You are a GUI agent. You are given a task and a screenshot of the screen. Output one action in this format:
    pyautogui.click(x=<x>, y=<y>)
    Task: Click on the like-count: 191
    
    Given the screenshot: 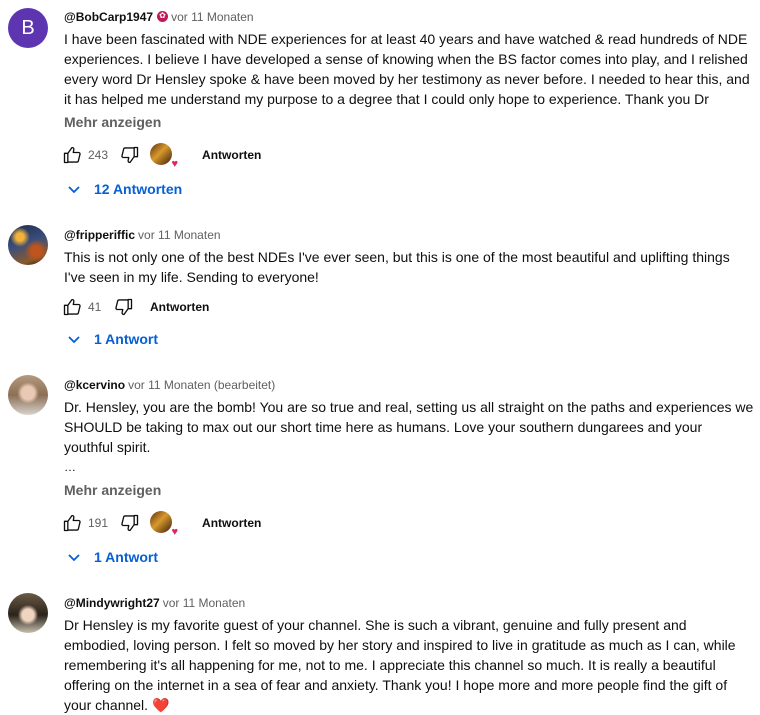 What is the action you would take?
    pyautogui.click(x=98, y=523)
    